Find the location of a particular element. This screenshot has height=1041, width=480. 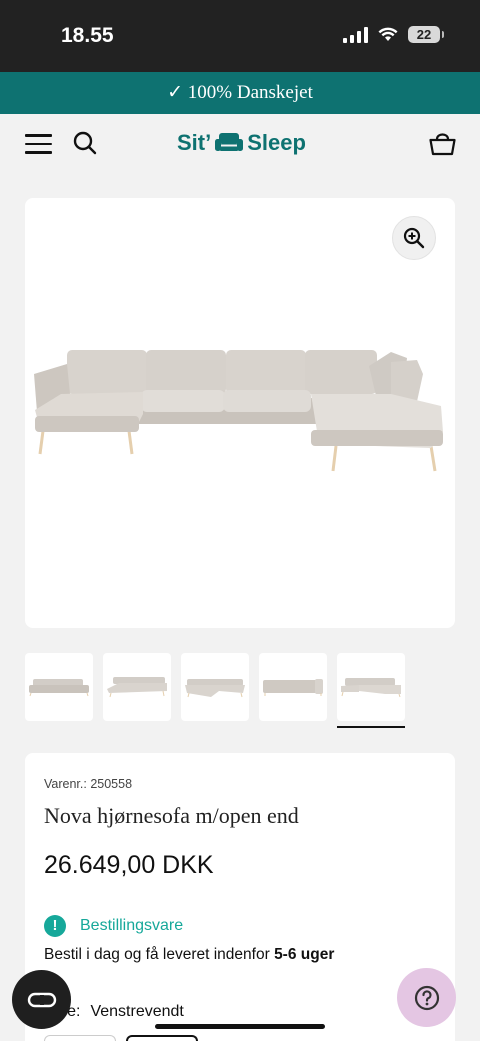

help-button is located at coordinates (426, 997).